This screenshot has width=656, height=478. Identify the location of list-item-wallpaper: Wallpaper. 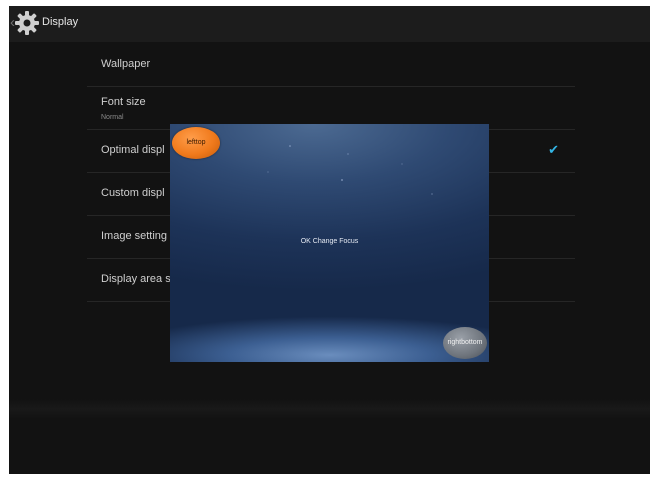
(331, 65).